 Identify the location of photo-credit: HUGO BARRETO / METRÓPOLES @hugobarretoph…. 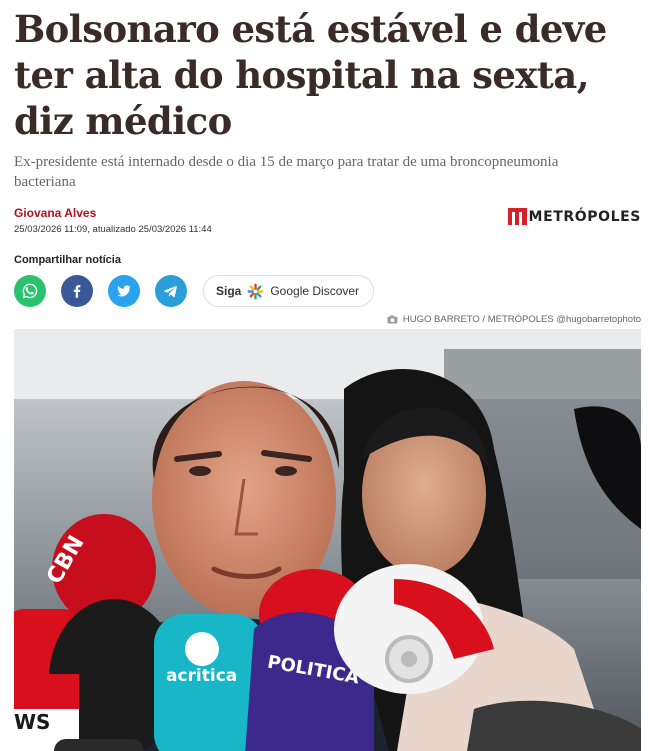
(327, 319).